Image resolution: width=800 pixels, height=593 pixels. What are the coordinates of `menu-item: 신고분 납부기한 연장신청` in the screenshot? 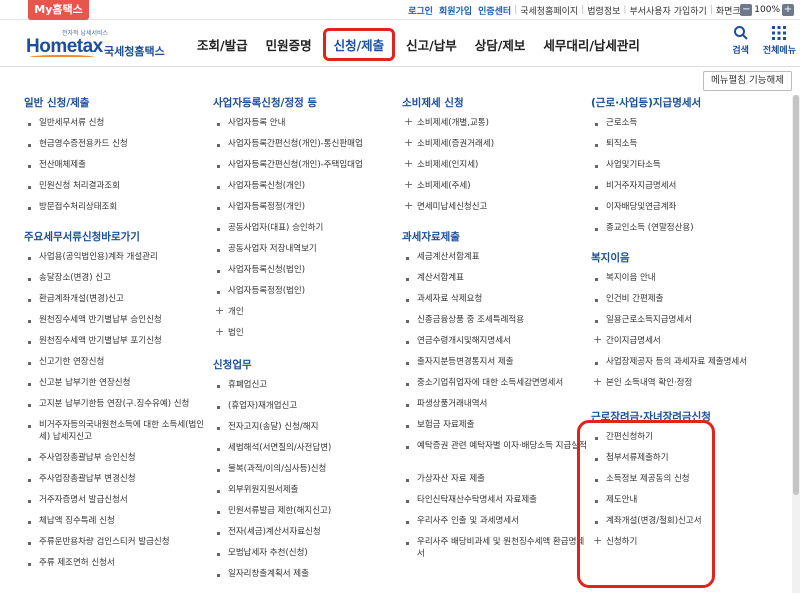 It's located at (116, 383).